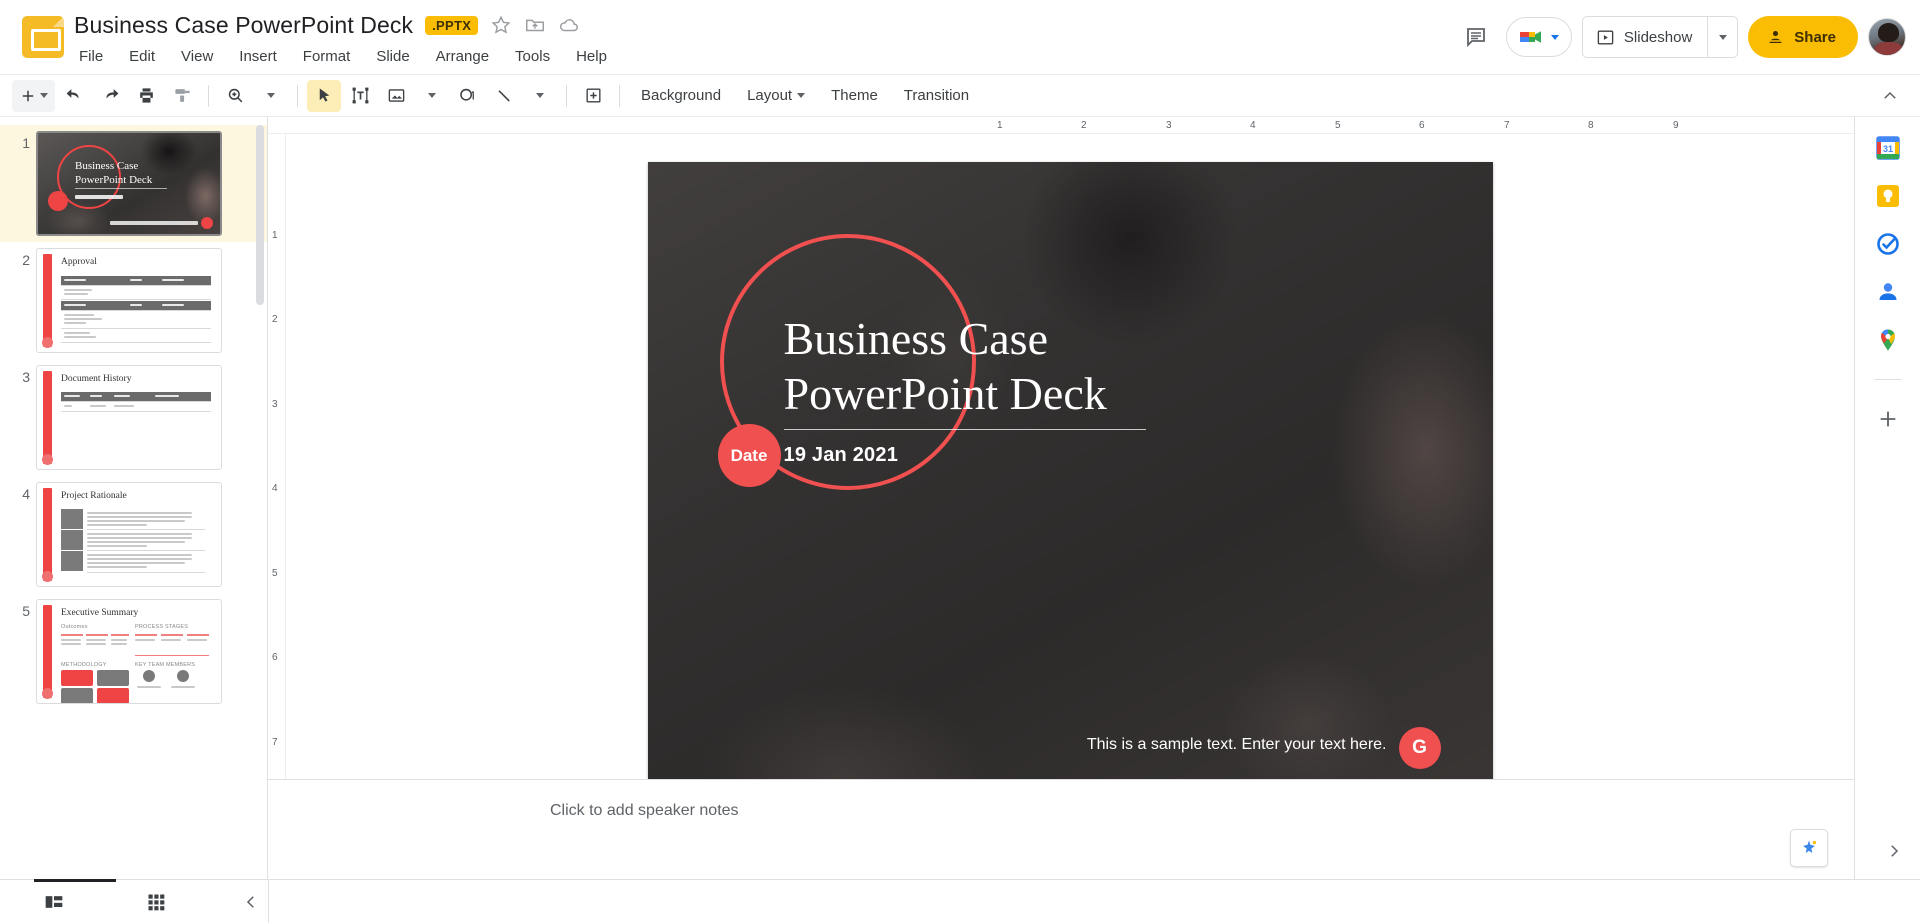  I want to click on layout-label: Layout, so click(770, 95).